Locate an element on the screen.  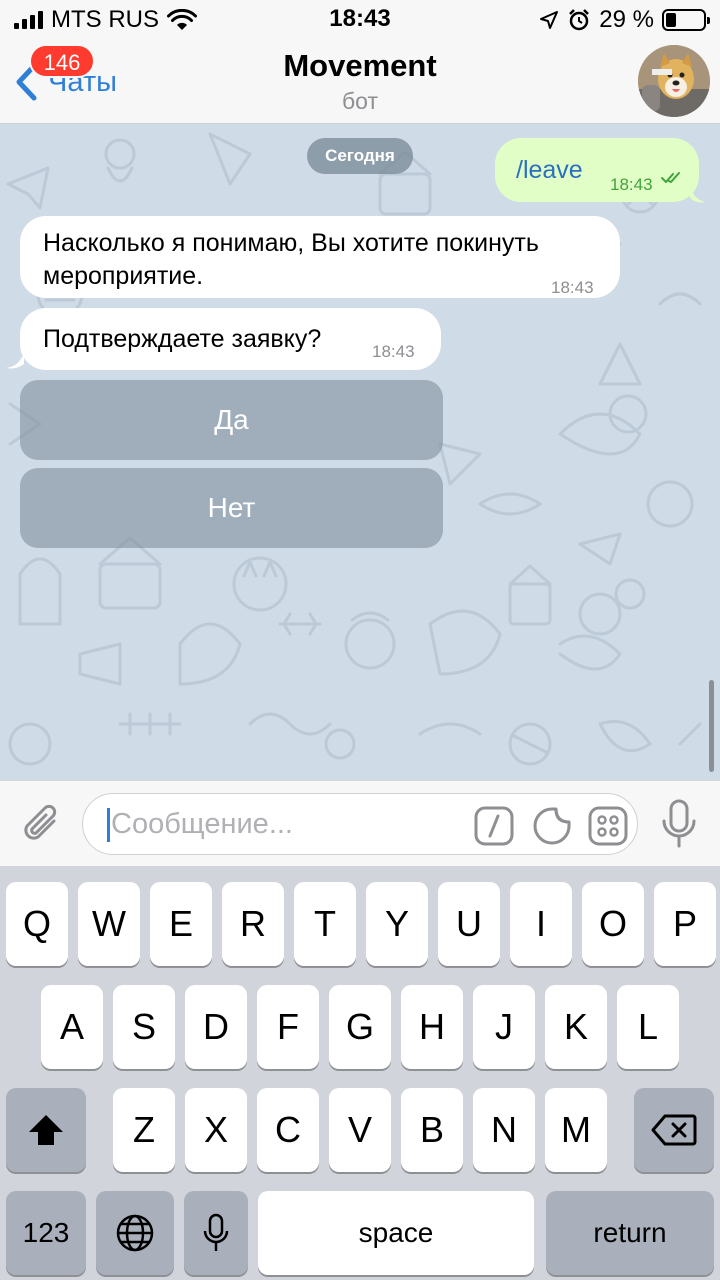
message-text: Подтверждаете заявку? is located at coordinates (182, 339).